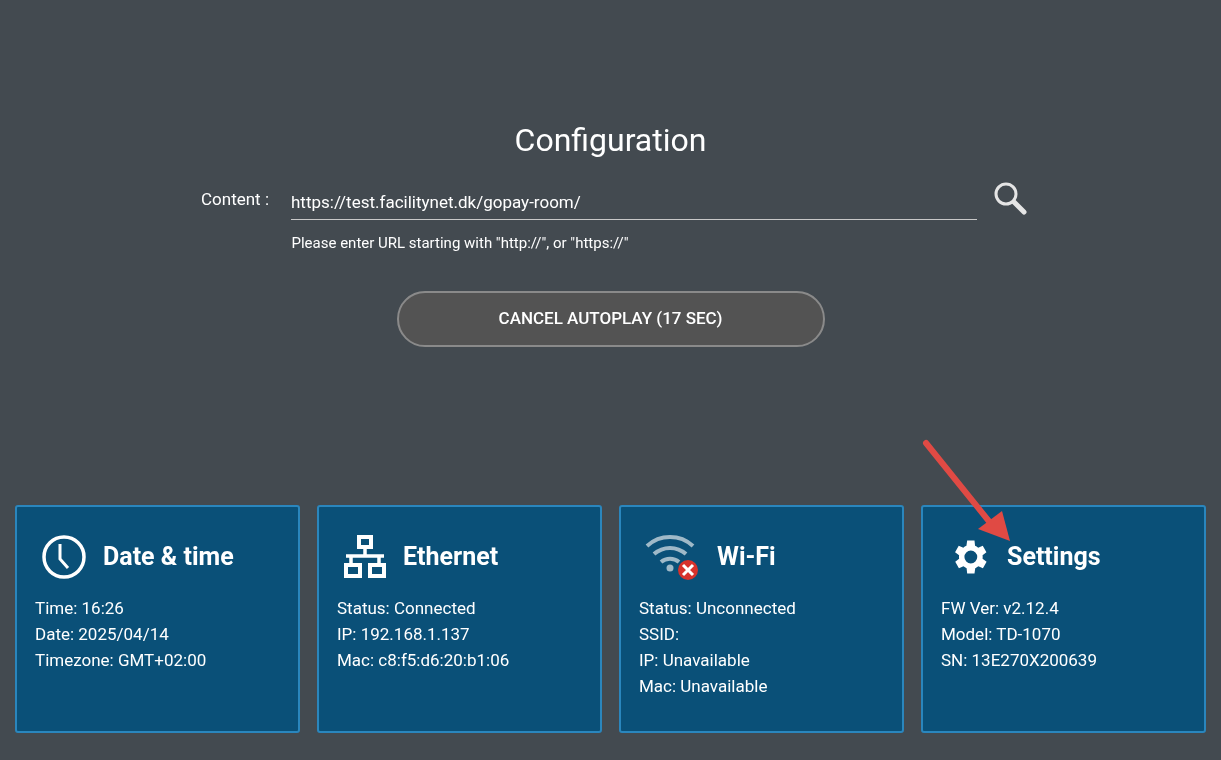 The width and height of the screenshot is (1221, 760). Describe the element at coordinates (102, 634) in the screenshot. I see `info-line: Date: 2025/04/14` at that location.